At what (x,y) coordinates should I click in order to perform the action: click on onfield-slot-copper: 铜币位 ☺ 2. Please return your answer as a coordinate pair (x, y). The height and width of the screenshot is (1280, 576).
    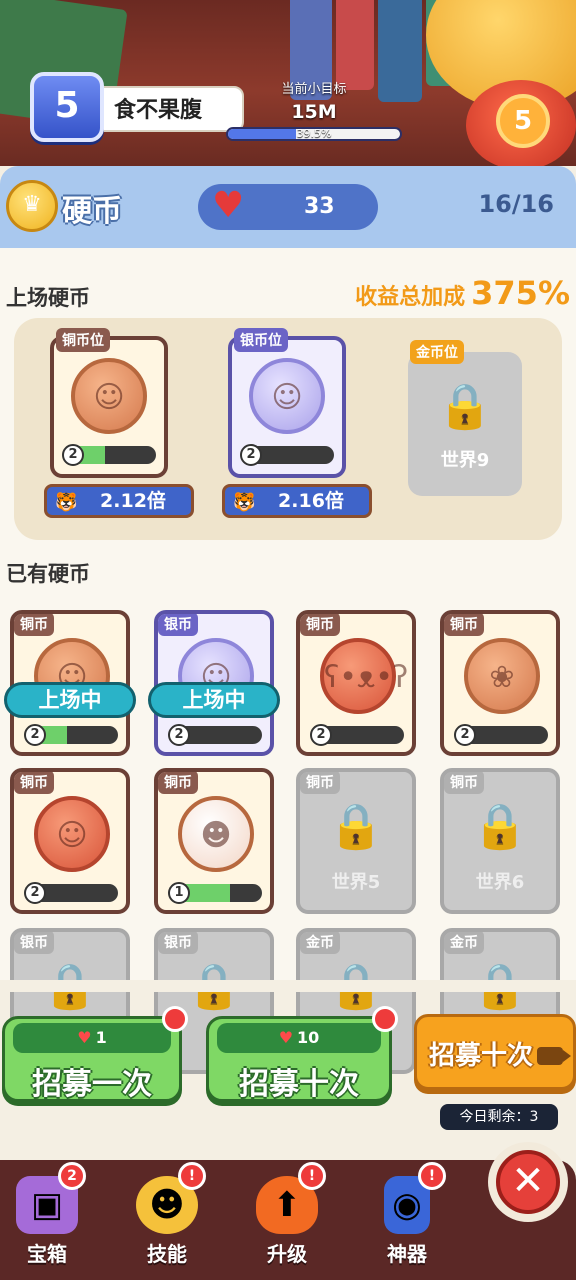
    Looking at the image, I should click on (109, 403).